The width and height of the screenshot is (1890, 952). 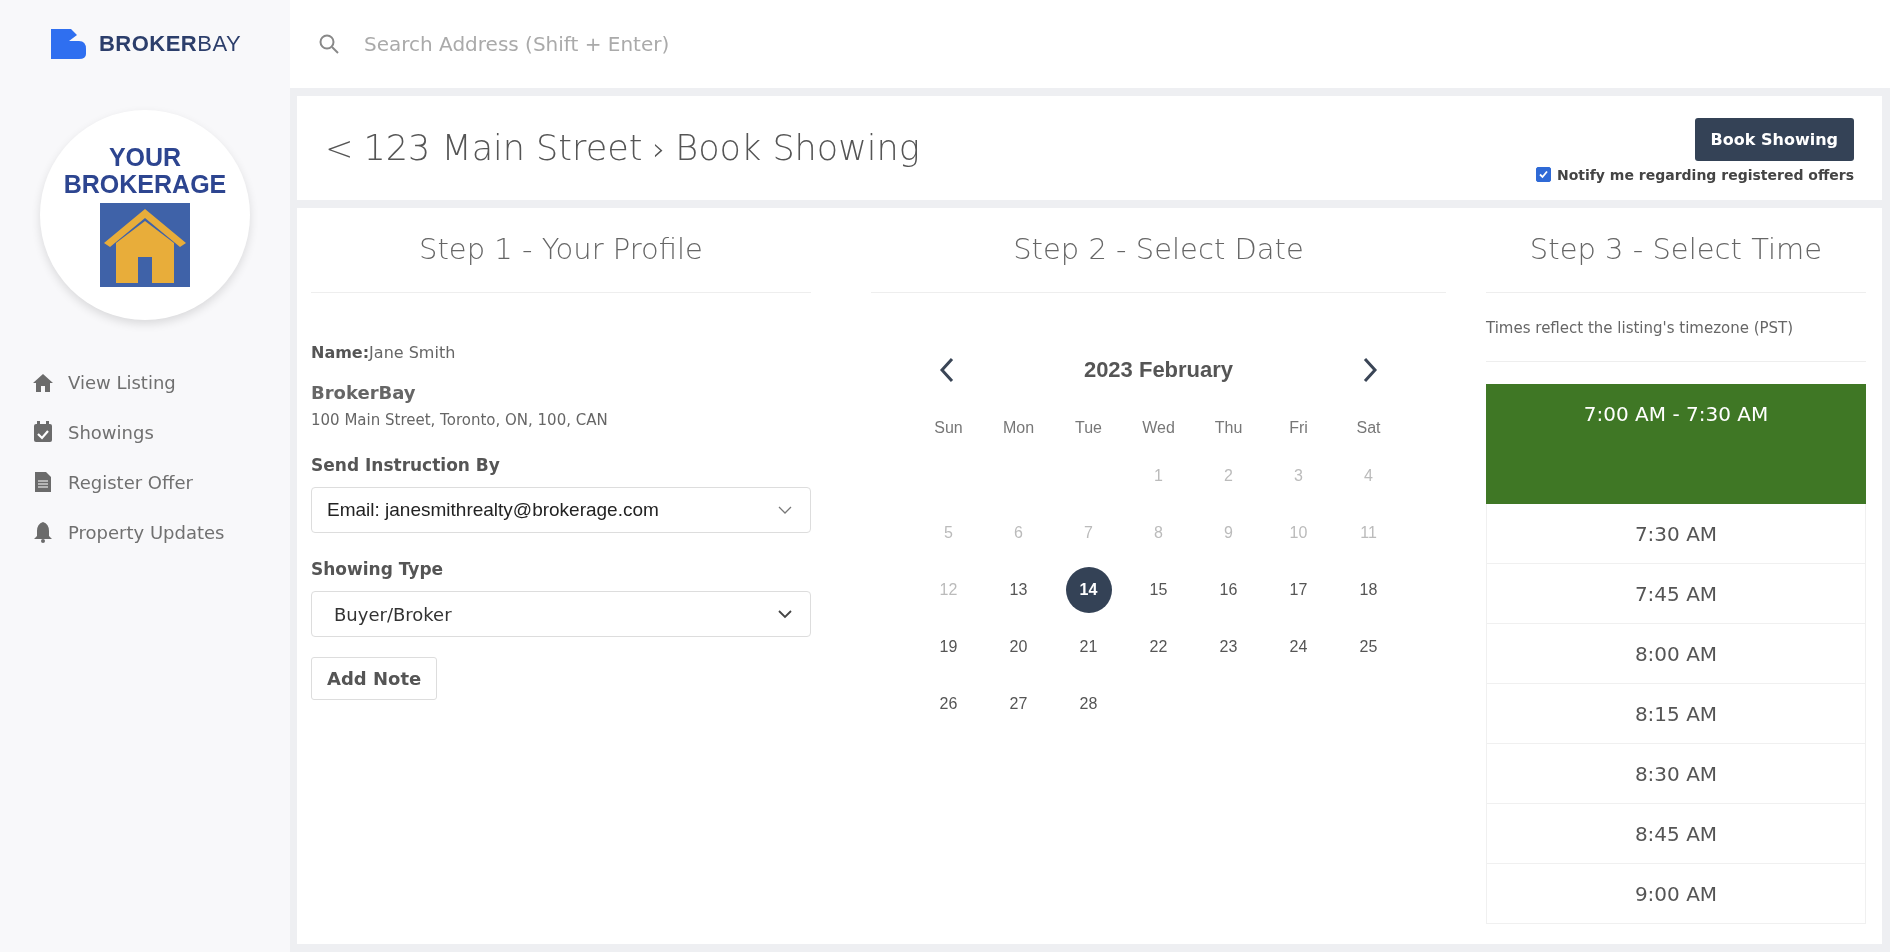 I want to click on calendar-day: 25, so click(x=1368, y=647).